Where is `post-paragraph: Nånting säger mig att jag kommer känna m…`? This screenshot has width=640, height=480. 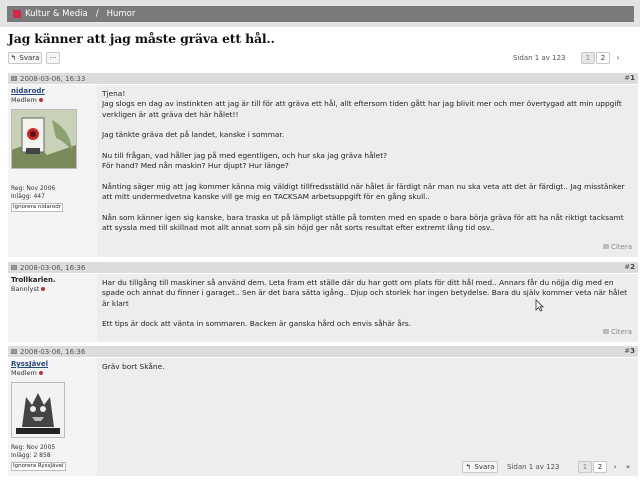
post-paragraph: Nånting säger mig att jag kommer känna m… is located at coordinates (363, 191).